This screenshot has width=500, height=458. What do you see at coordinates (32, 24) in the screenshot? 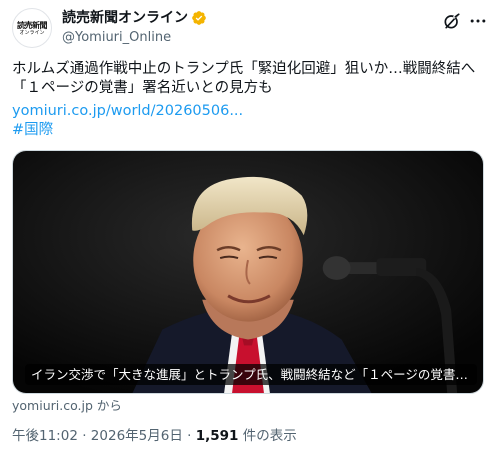
I see `avatar-logo-text: 読売新聞` at bounding box center [32, 24].